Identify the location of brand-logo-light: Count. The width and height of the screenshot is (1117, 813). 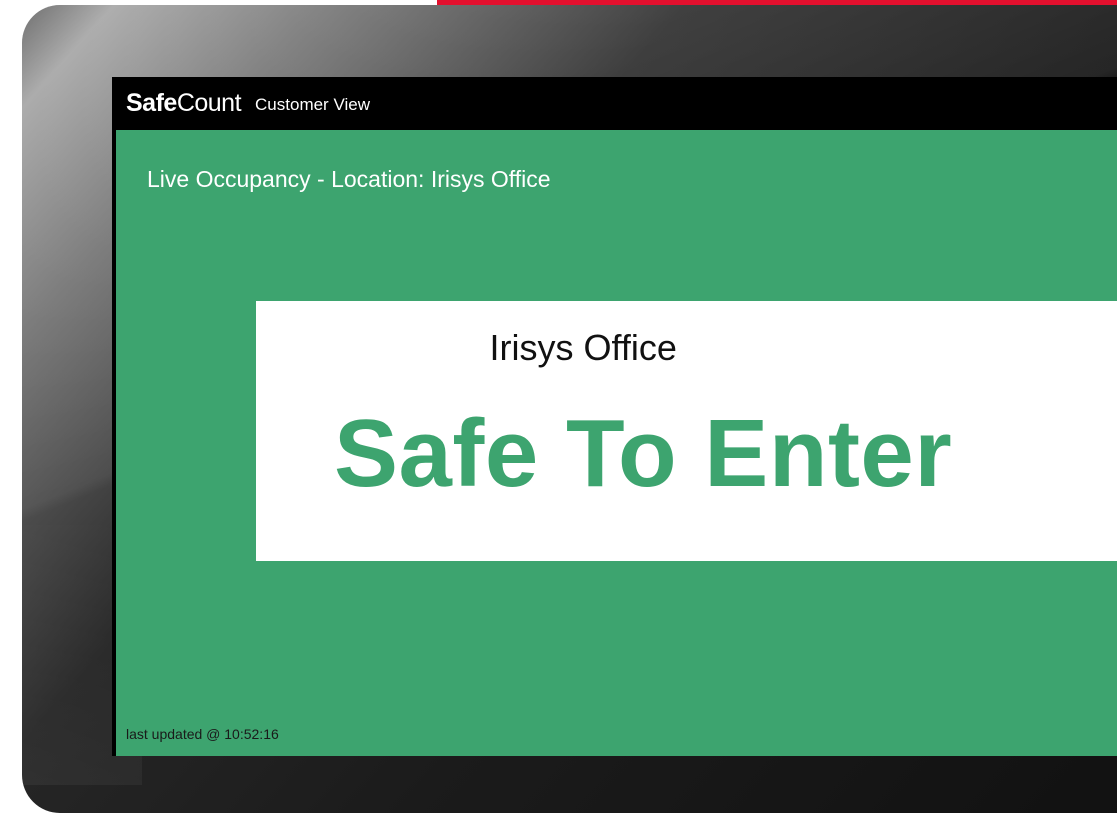
(209, 103).